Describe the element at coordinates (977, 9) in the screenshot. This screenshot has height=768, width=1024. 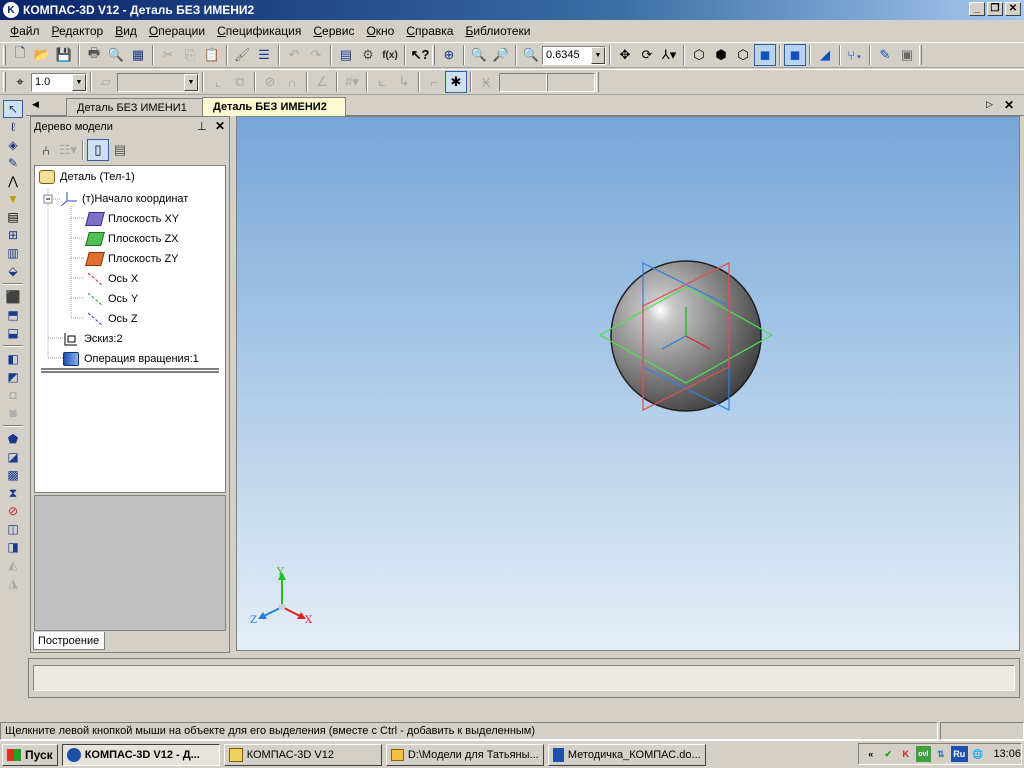
I see `minimize-icon: _` at that location.